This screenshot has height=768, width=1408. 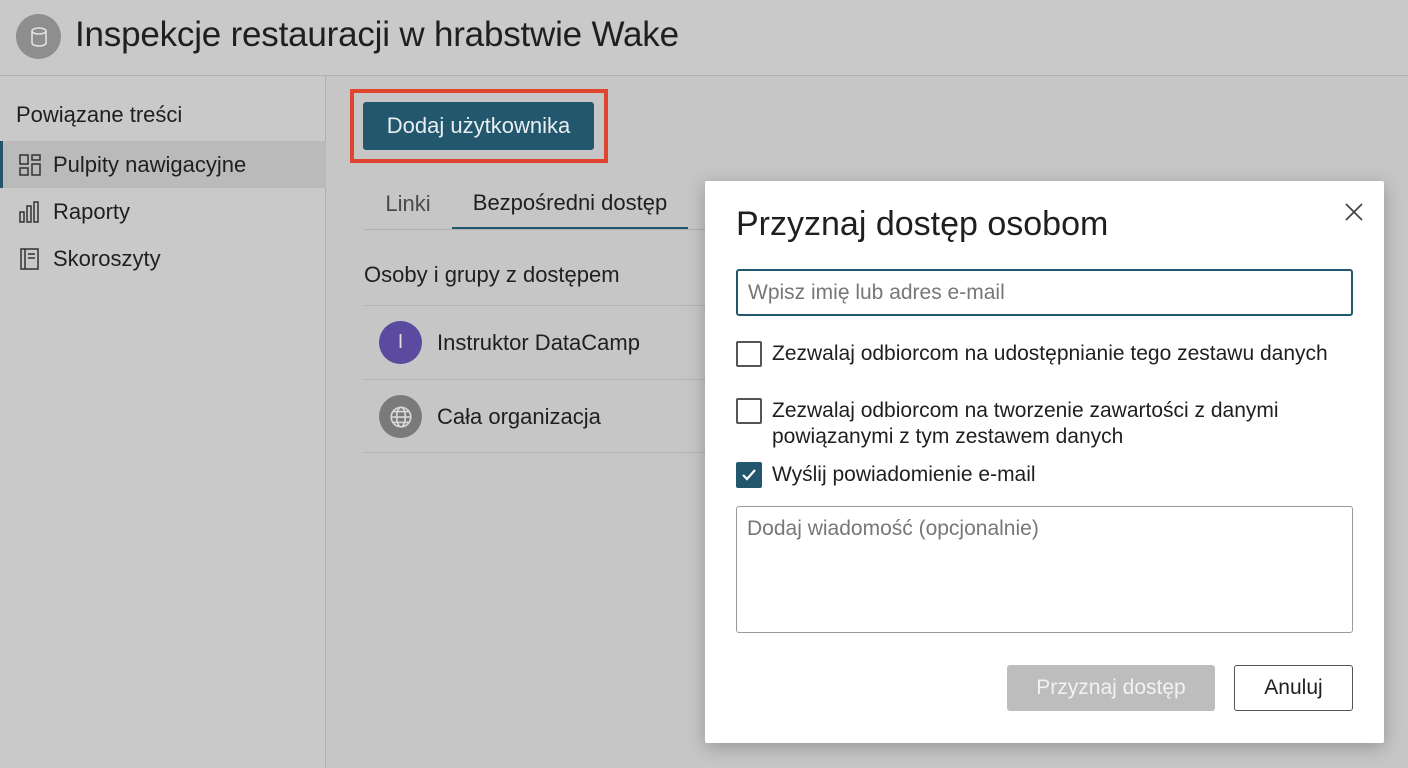 I want to click on checkbox-label: Wyślij powiadomienie e-mail, so click(x=904, y=474).